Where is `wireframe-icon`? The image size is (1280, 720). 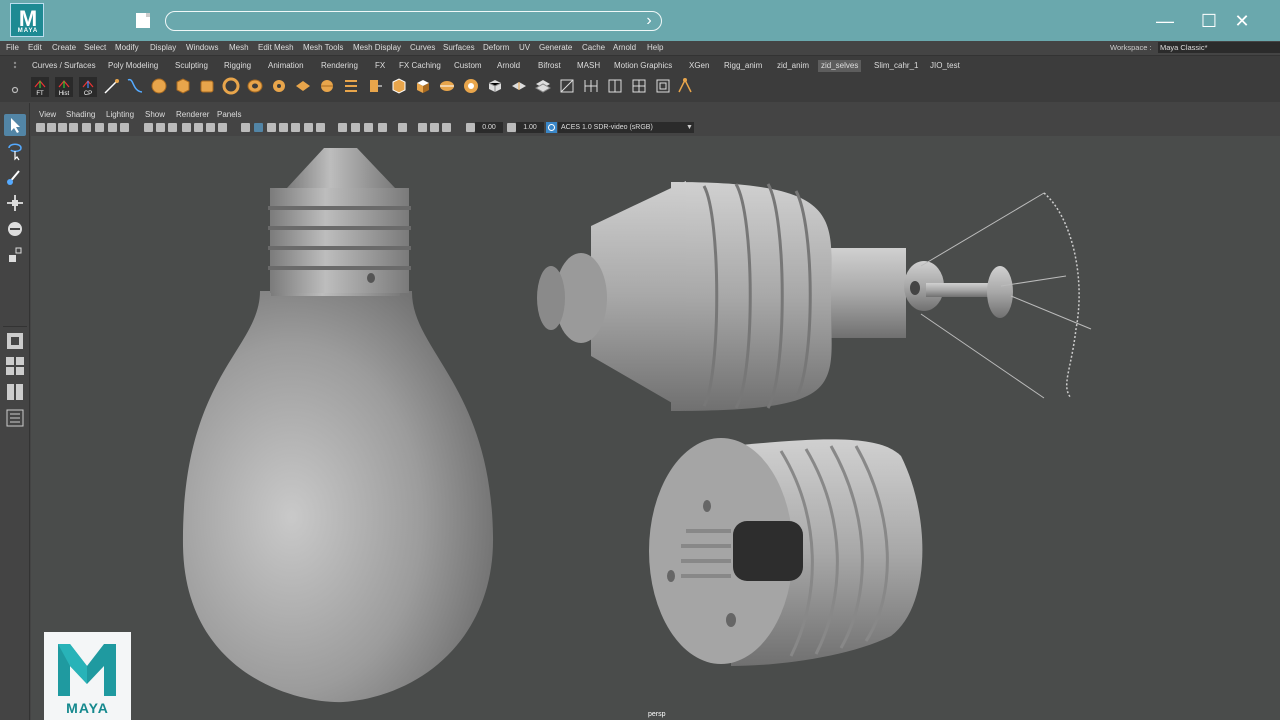
wireframe-icon is located at coordinates (210, 127).